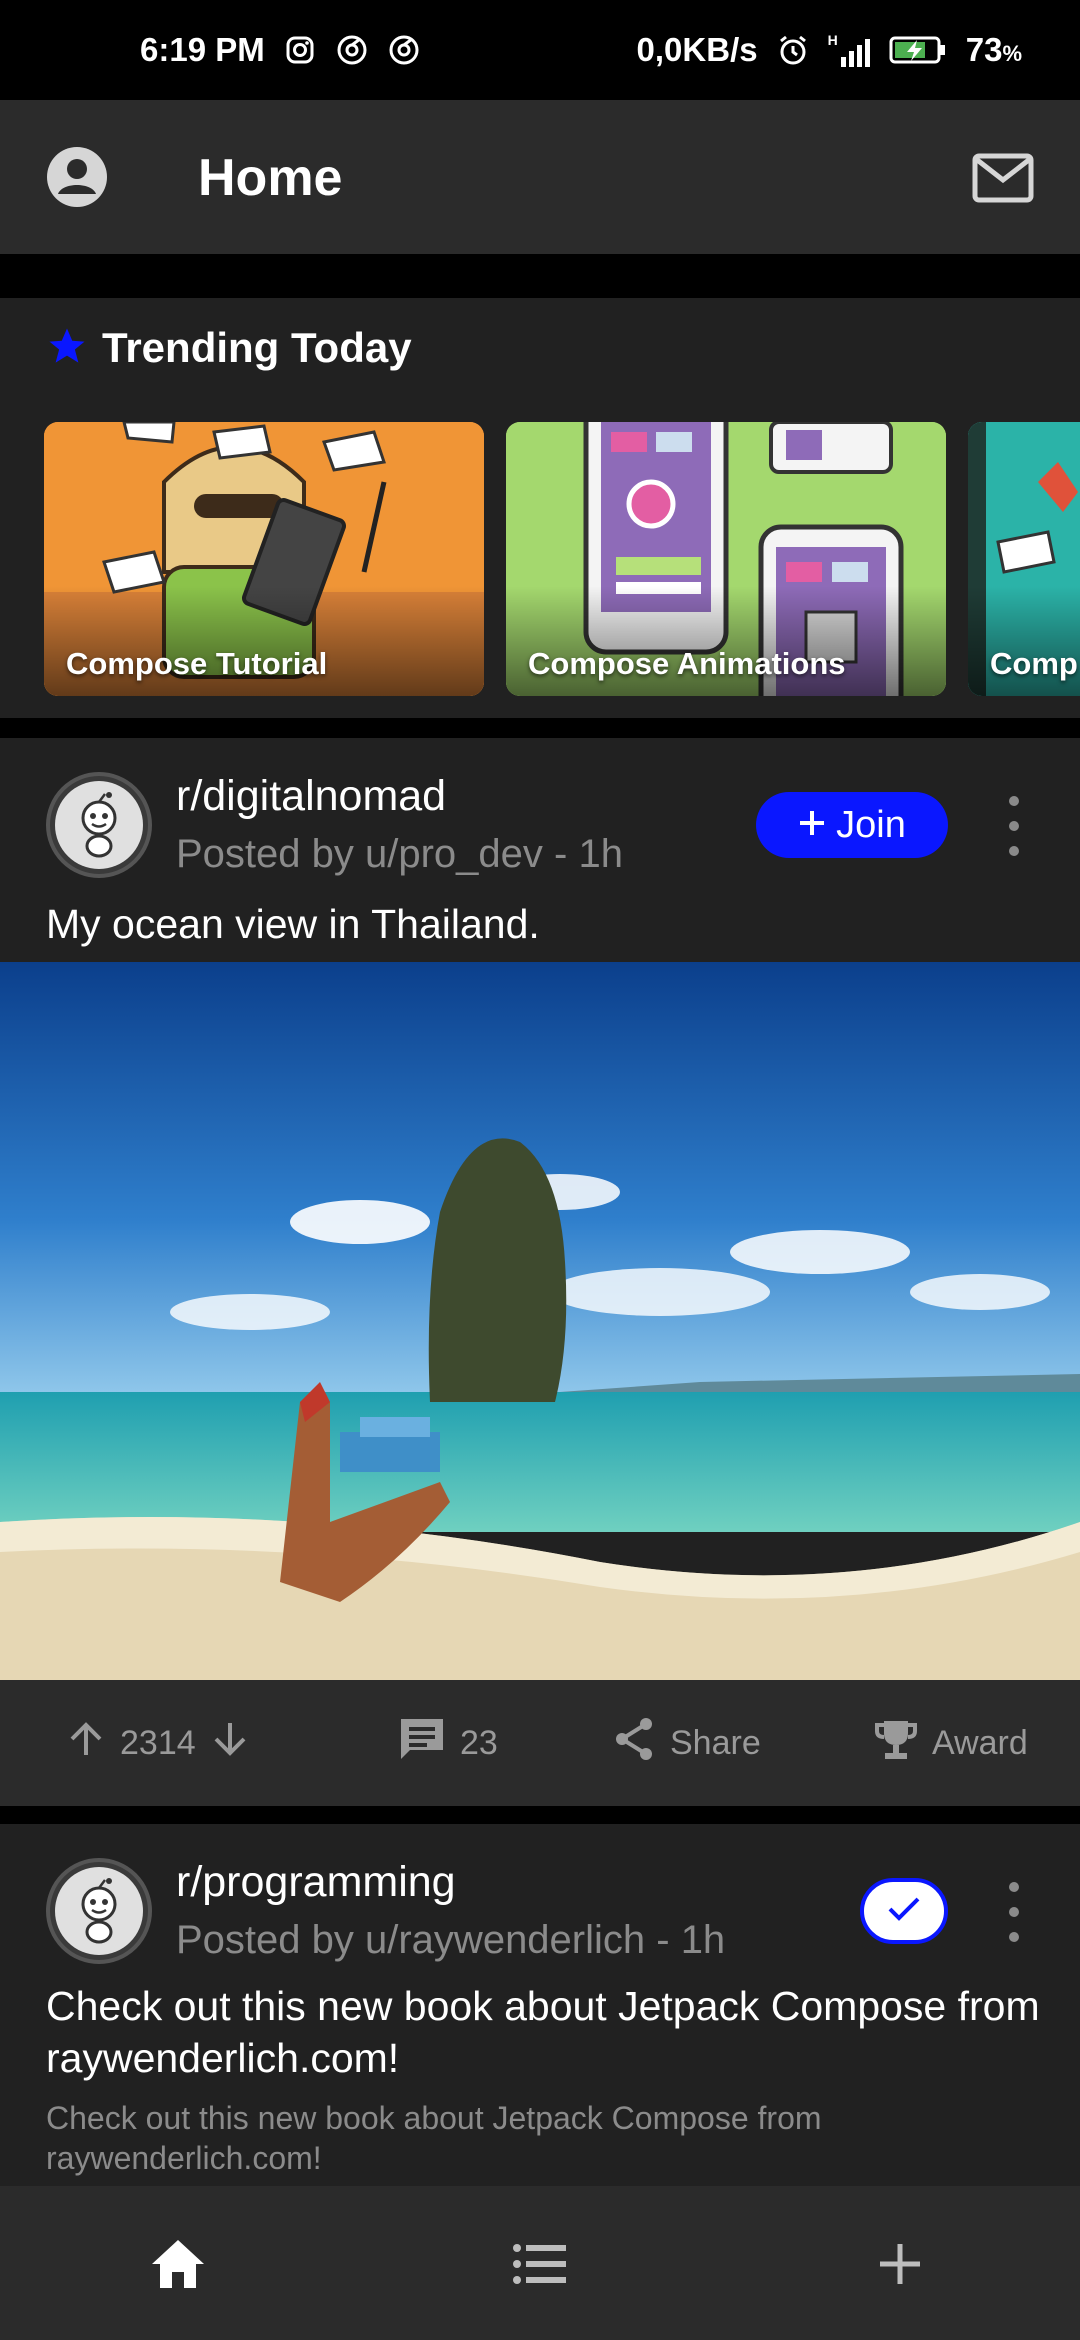  I want to click on battery-charging-icon, so click(918, 50).